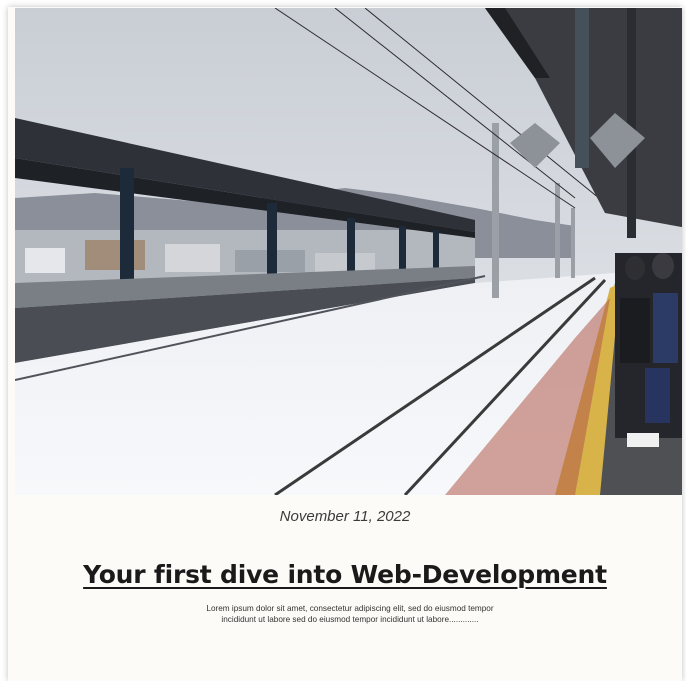 The width and height of the screenshot is (686, 681). Describe the element at coordinates (345, 574) in the screenshot. I see `post-title-link: Your first dive into Web-Development` at that location.